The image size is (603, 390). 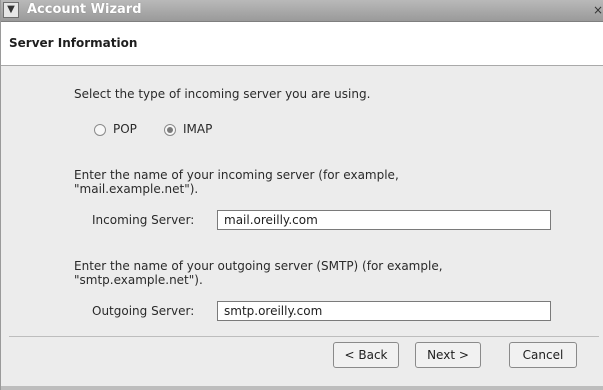 What do you see at coordinates (170, 130) in the screenshot?
I see `radio-imap` at bounding box center [170, 130].